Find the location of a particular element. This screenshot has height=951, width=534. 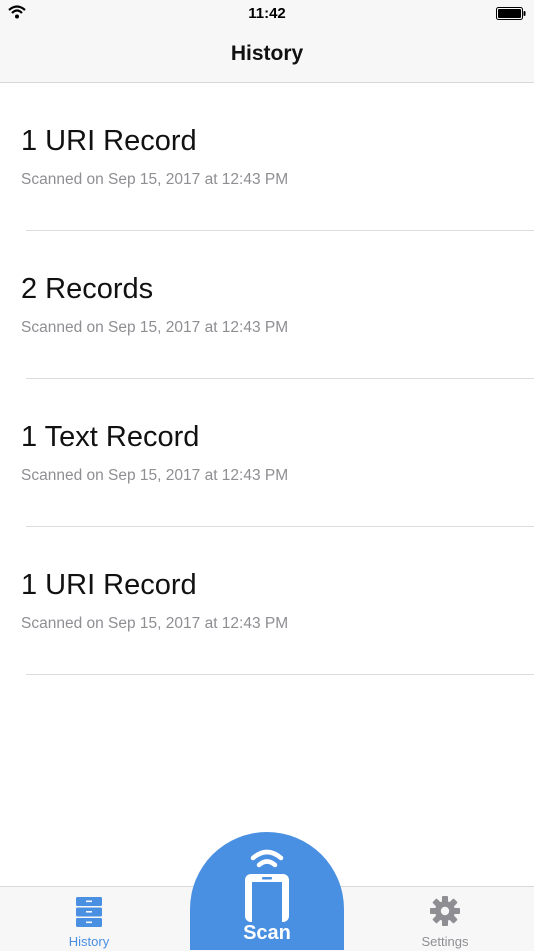

tab-settings: Settings is located at coordinates (445, 919).